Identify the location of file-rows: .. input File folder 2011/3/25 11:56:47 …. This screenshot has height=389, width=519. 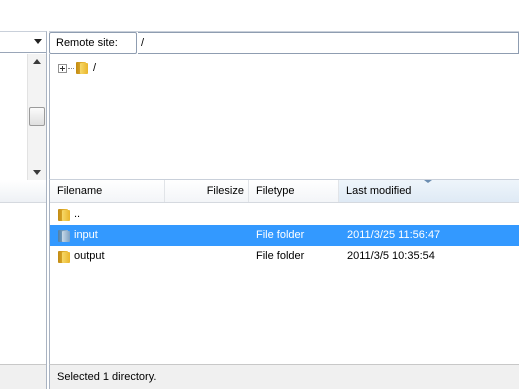
(284, 235).